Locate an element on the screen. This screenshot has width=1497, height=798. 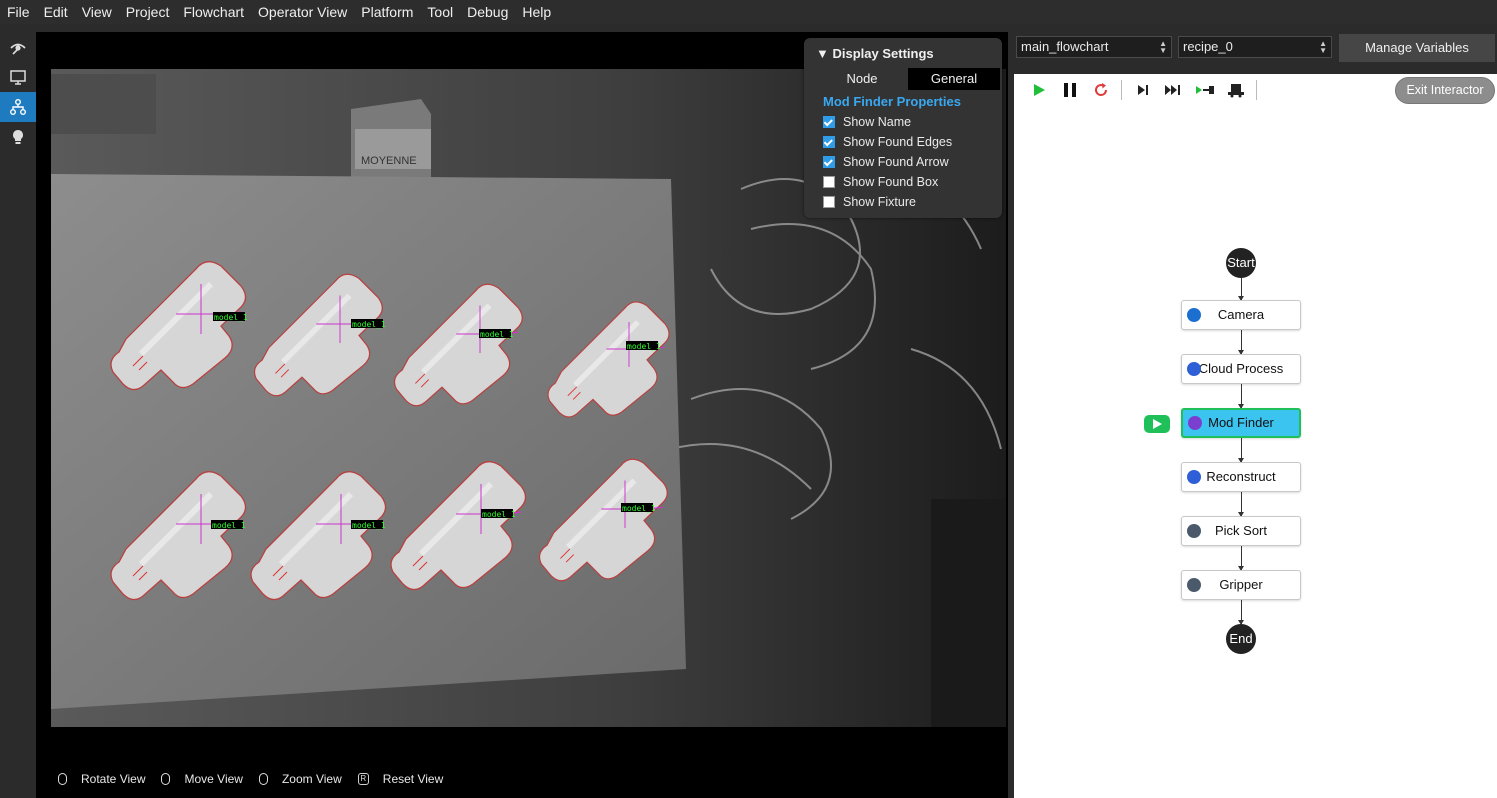
step-into-icon is located at coordinates (1205, 90).